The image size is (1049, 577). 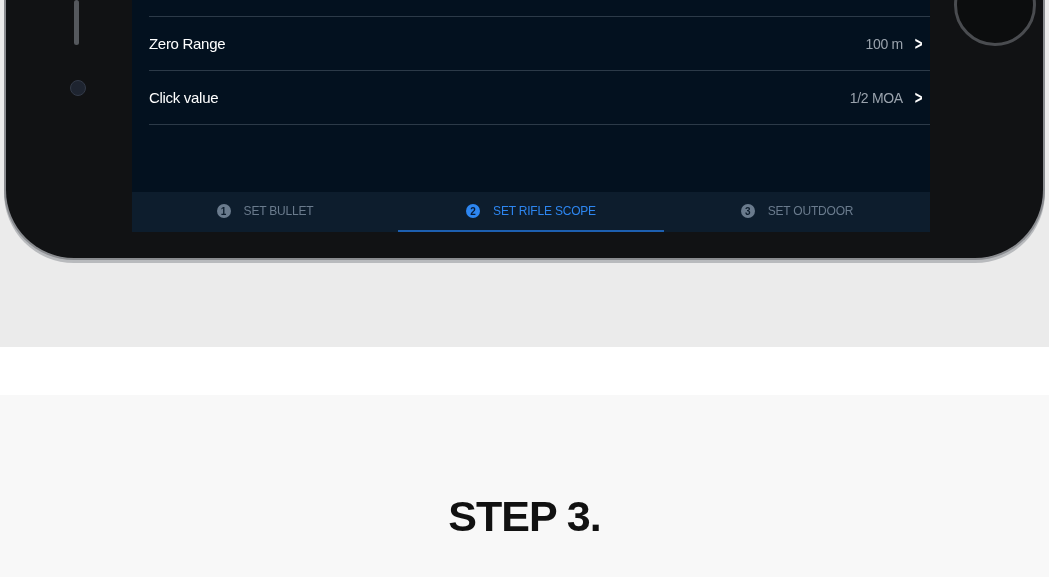 What do you see at coordinates (884, 43) in the screenshot?
I see `setting-value: 100 m` at bounding box center [884, 43].